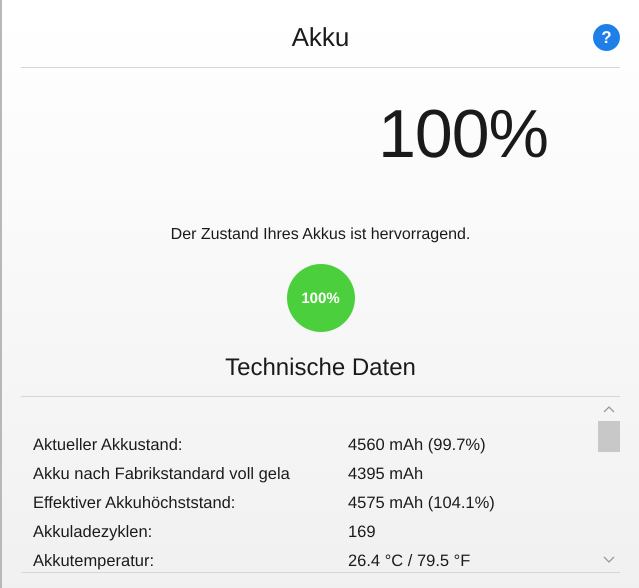 The width and height of the screenshot is (639, 588). What do you see at coordinates (609, 409) in the screenshot?
I see `scroll-up-icon` at bounding box center [609, 409].